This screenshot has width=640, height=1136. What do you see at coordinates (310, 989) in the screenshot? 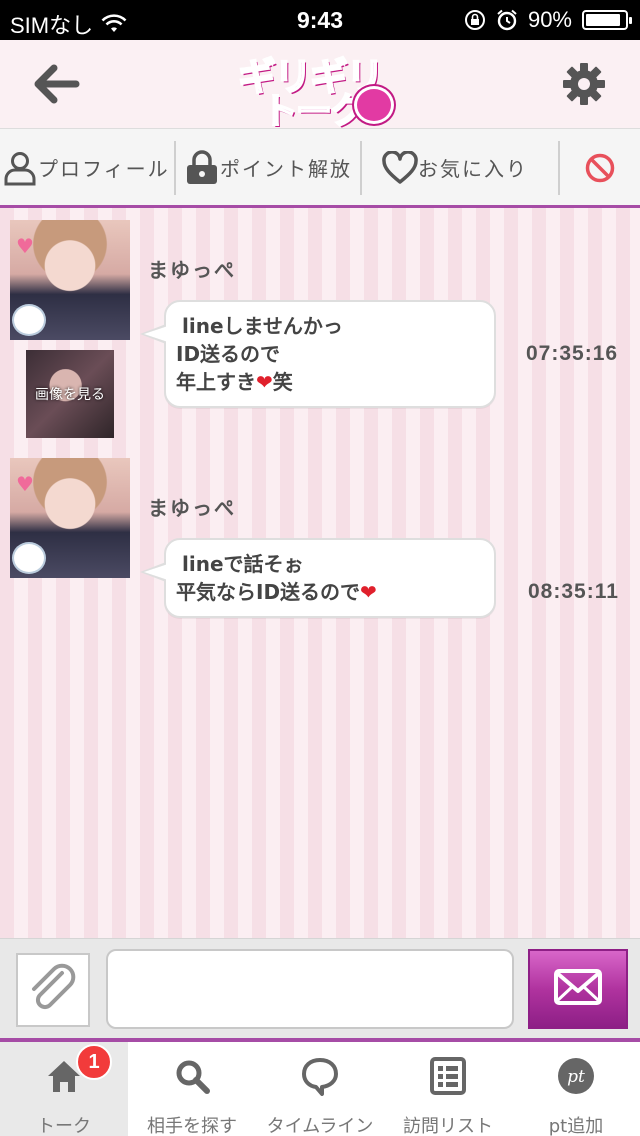
I see `message-input` at bounding box center [310, 989].